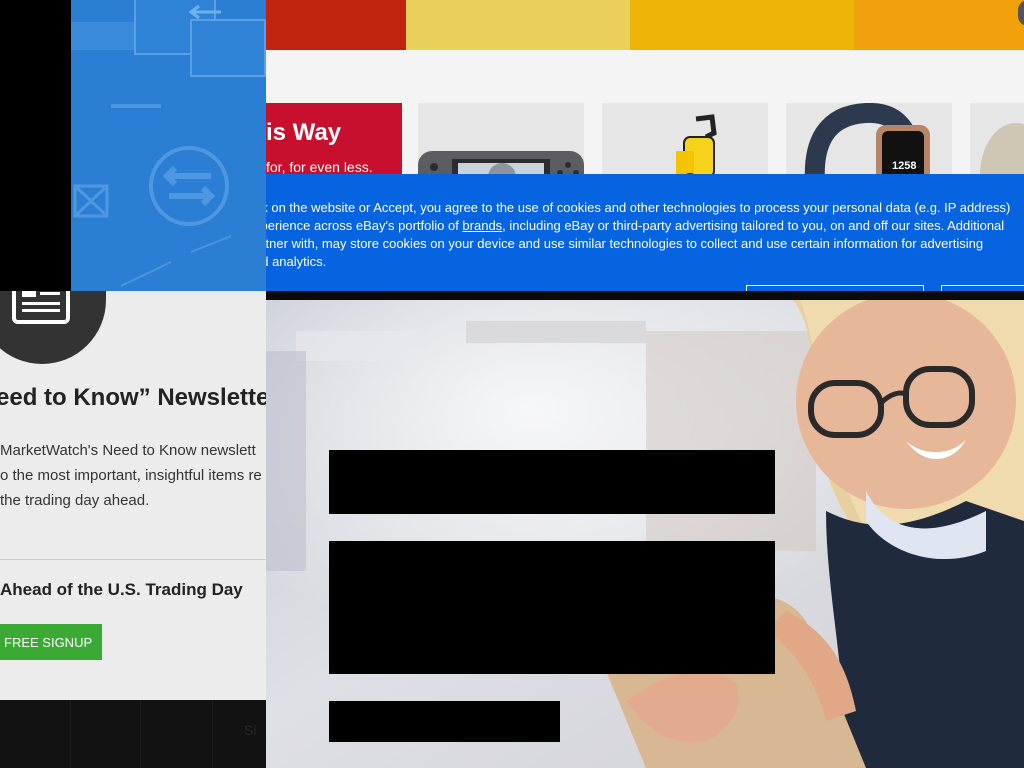  What do you see at coordinates (904, 166) in the screenshot?
I see `fitness-tracker-display: 1258` at bounding box center [904, 166].